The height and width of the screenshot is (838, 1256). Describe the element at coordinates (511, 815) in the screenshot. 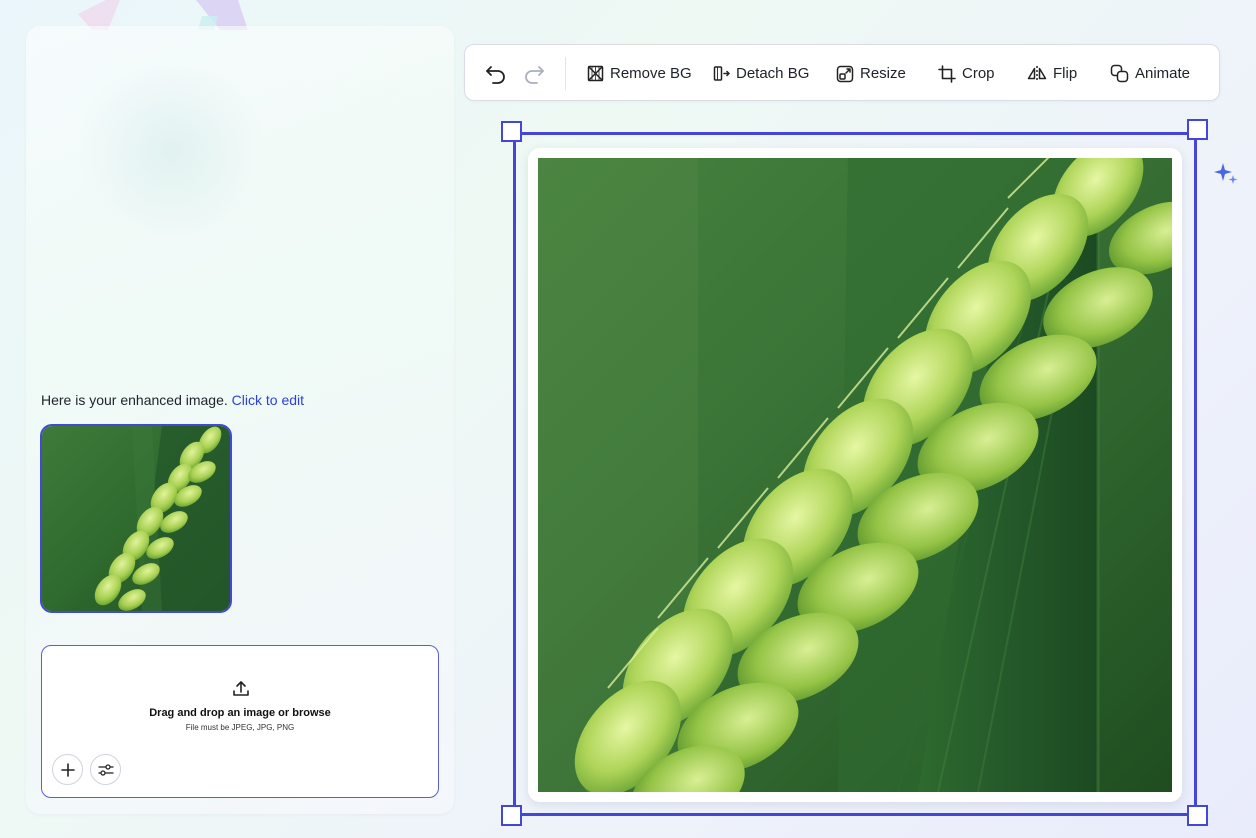

I see `resize-handle-bottom-left` at that location.